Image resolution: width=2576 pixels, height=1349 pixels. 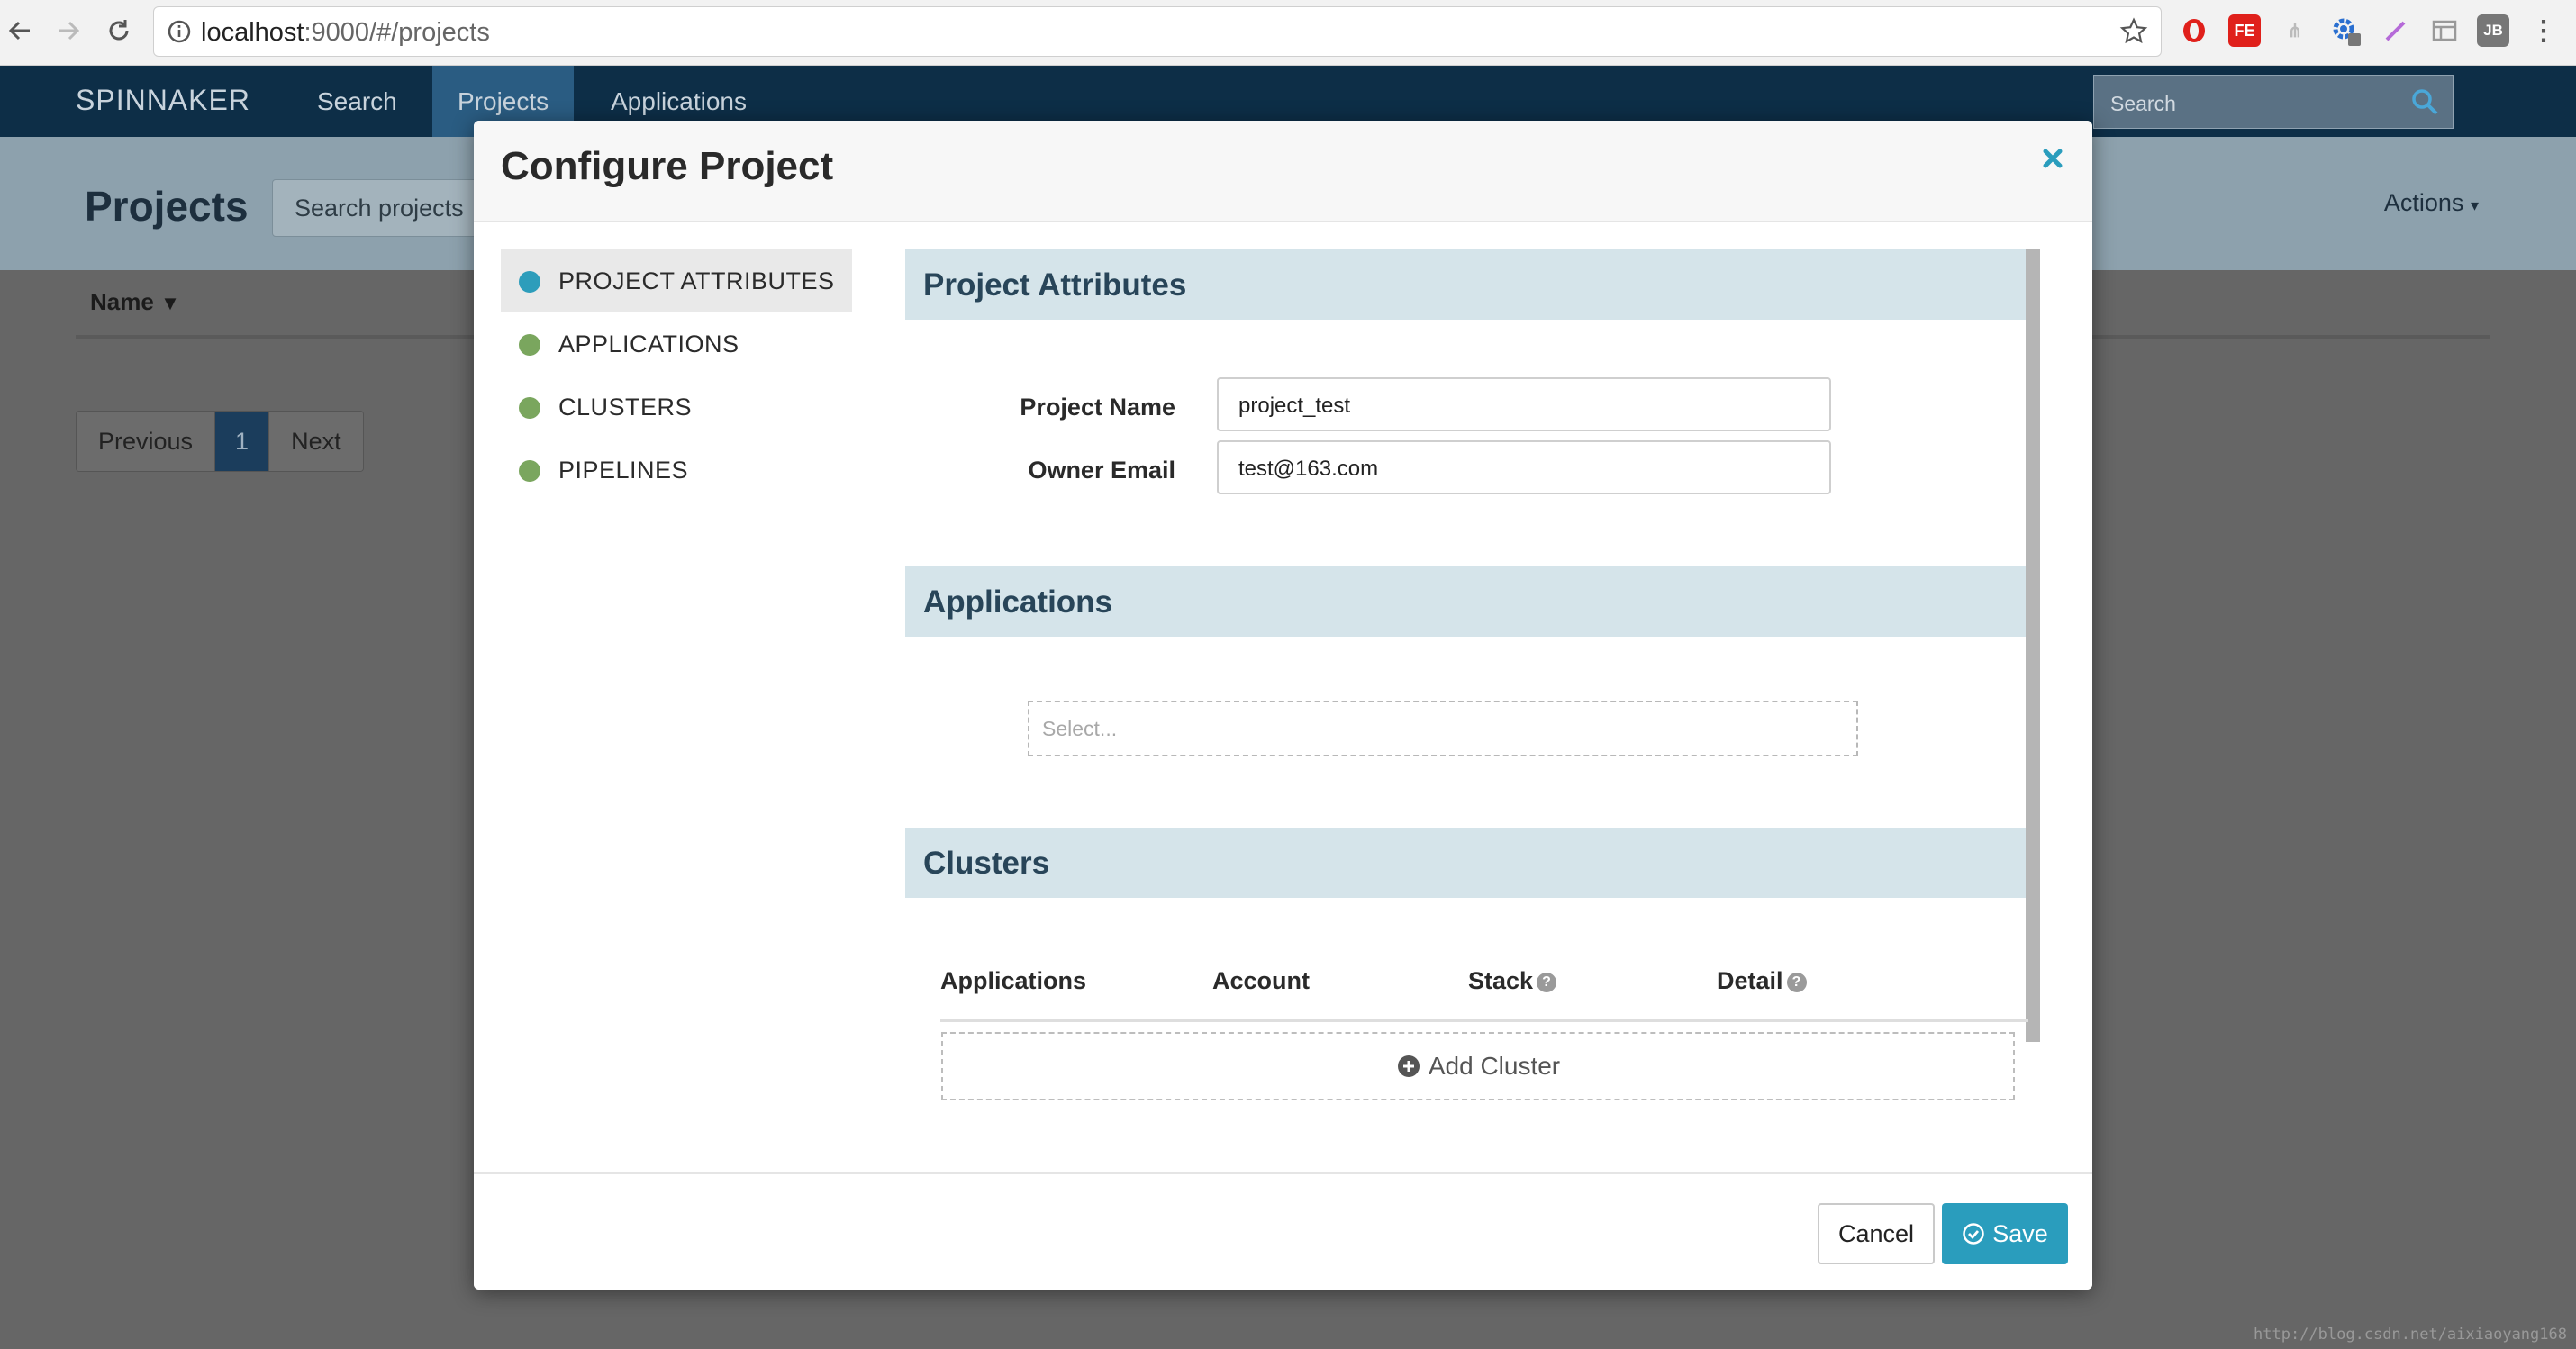 What do you see at coordinates (170, 303) in the screenshot?
I see `sort-down-icon: ▼` at bounding box center [170, 303].